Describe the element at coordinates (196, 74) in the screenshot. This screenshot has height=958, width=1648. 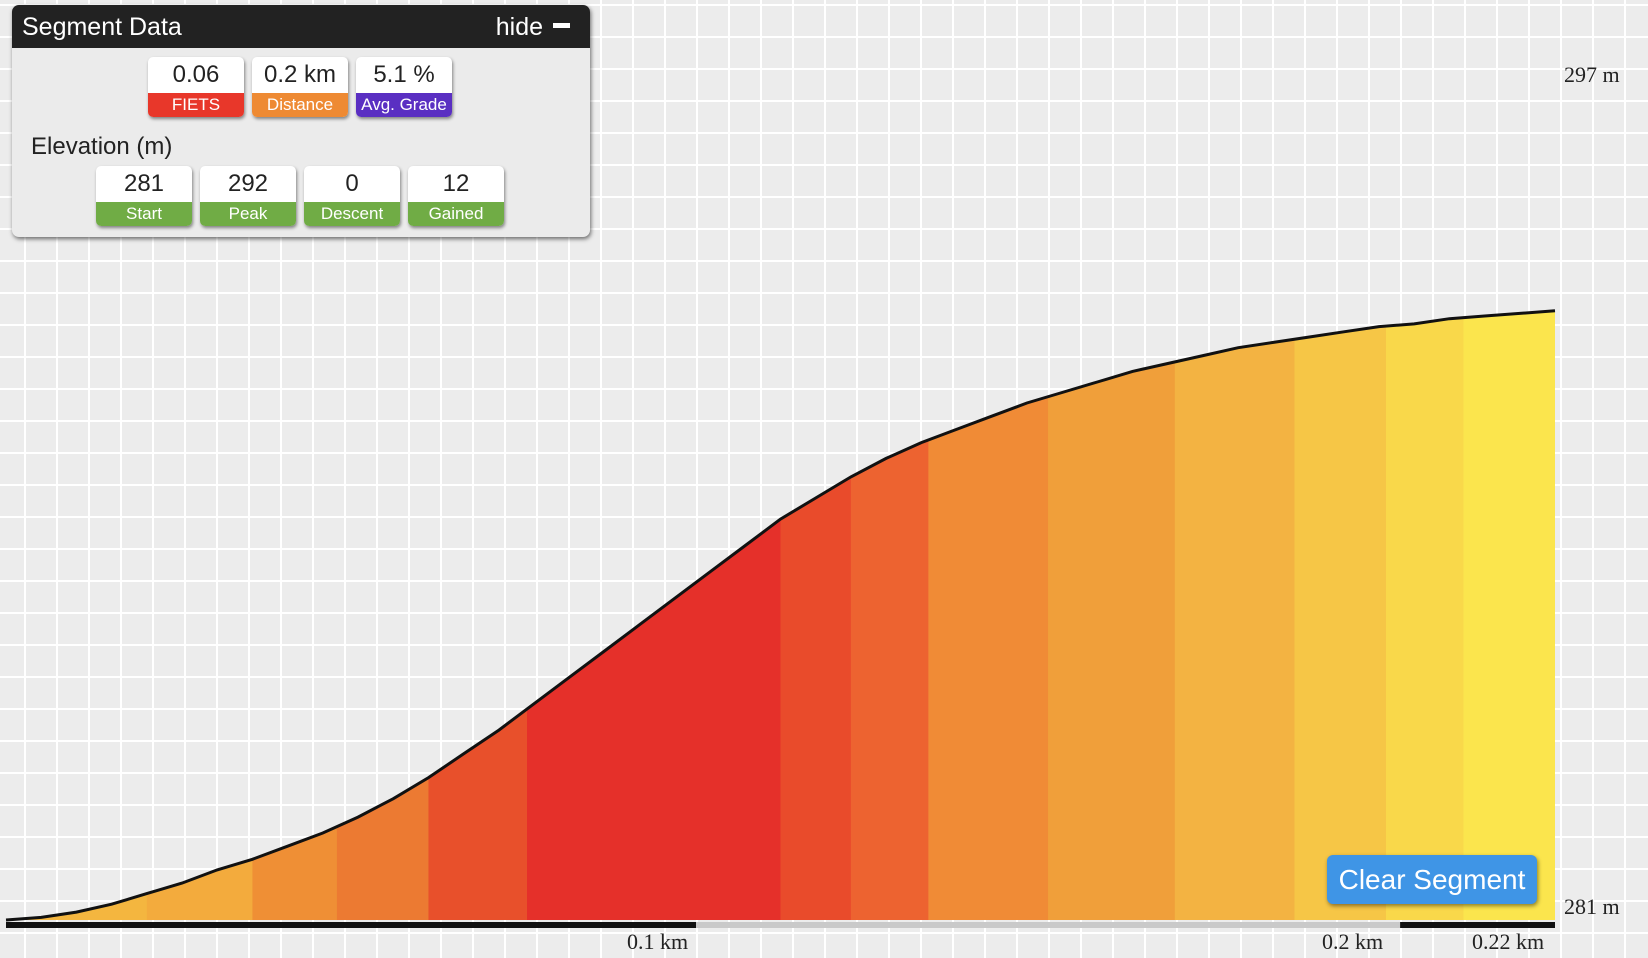
I see `stat-value: 0.06` at that location.